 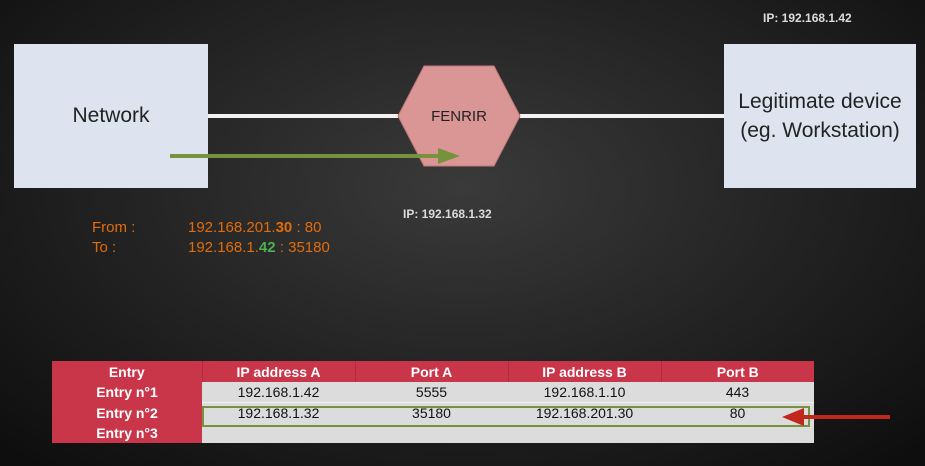 I want to click on entry-cell: Entry n°3, so click(x=127, y=433).